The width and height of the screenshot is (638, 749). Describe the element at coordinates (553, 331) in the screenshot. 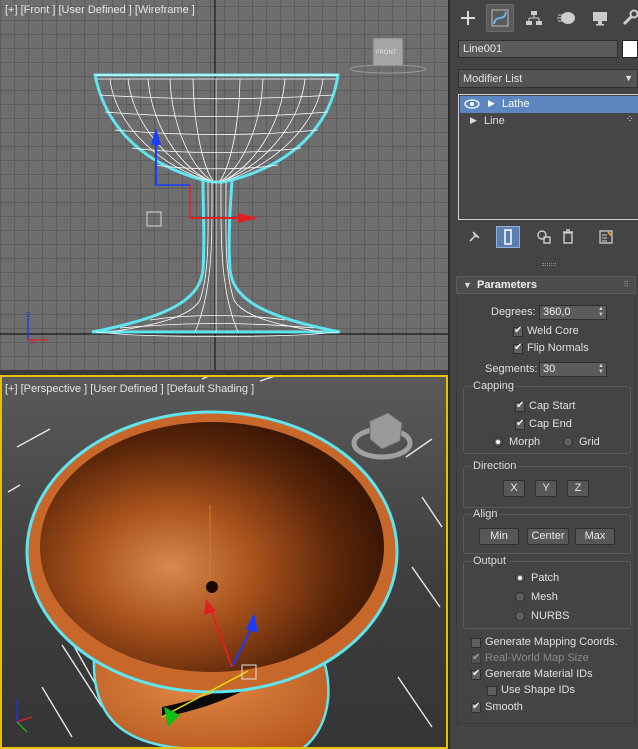

I see `weld-core-label: Weld Core` at that location.